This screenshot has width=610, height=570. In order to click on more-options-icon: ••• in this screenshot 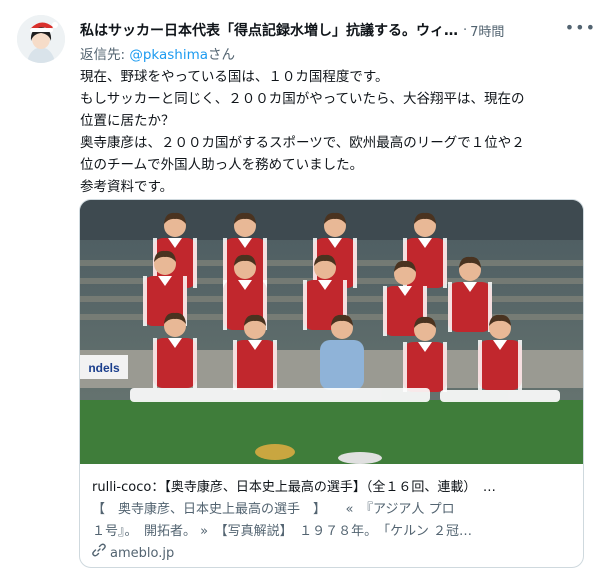, I will do `click(580, 27)`.